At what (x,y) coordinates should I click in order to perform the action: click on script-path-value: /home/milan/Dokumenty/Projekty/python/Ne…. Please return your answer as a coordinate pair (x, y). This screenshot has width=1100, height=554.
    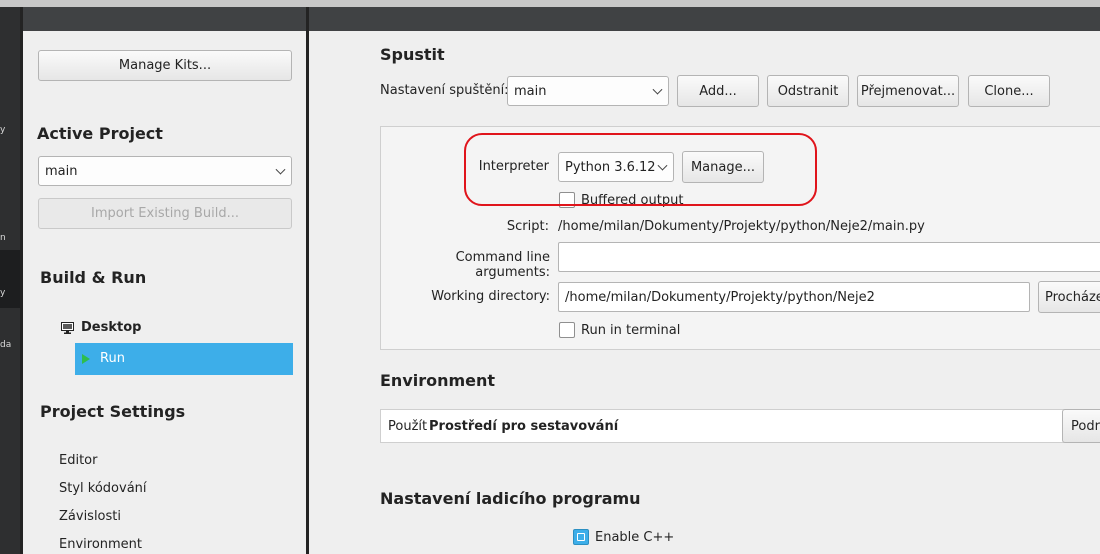
    Looking at the image, I should click on (741, 226).